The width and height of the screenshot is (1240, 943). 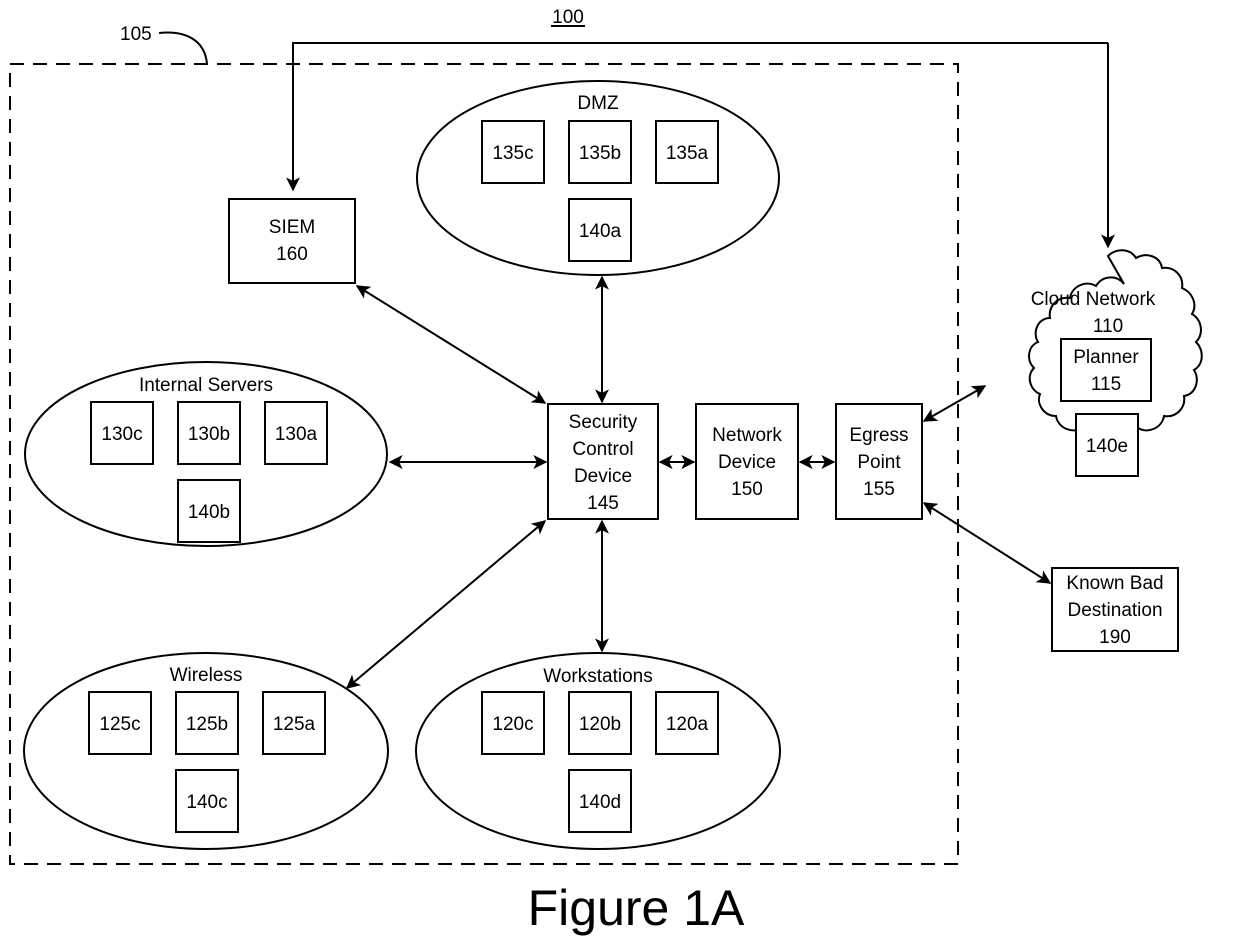 What do you see at coordinates (296, 434) in the screenshot?
I see `node-label: 130a` at bounding box center [296, 434].